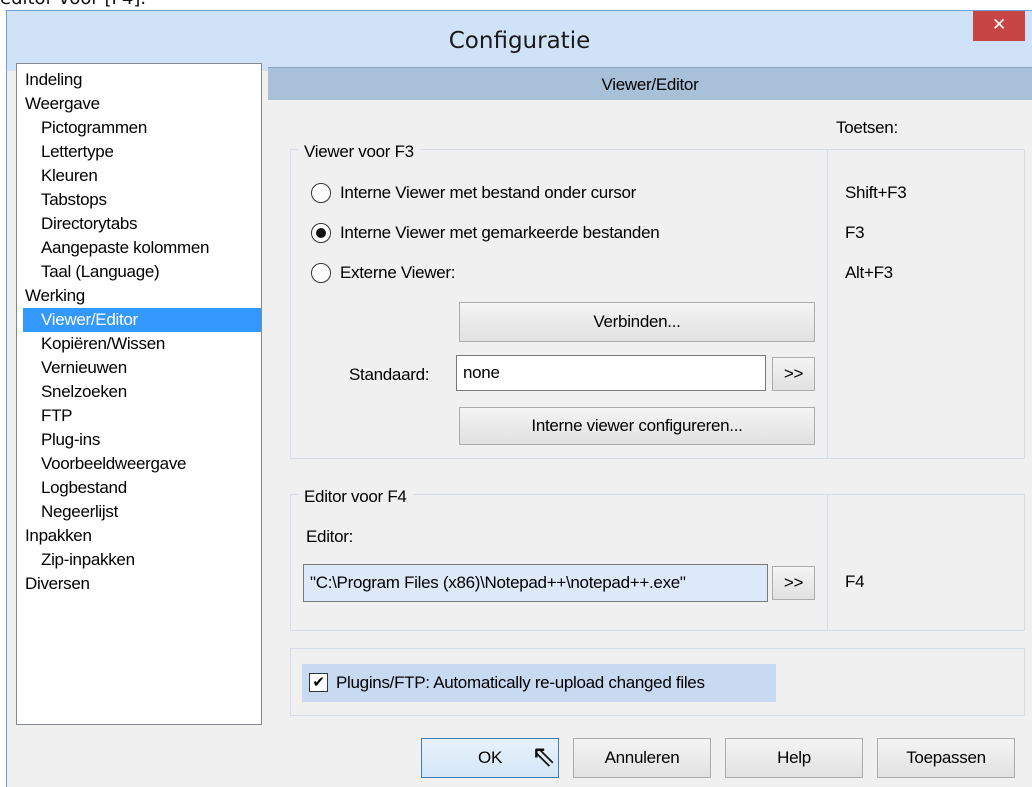 The width and height of the screenshot is (1032, 787). I want to click on standard-viewer-input: none, so click(611, 373).